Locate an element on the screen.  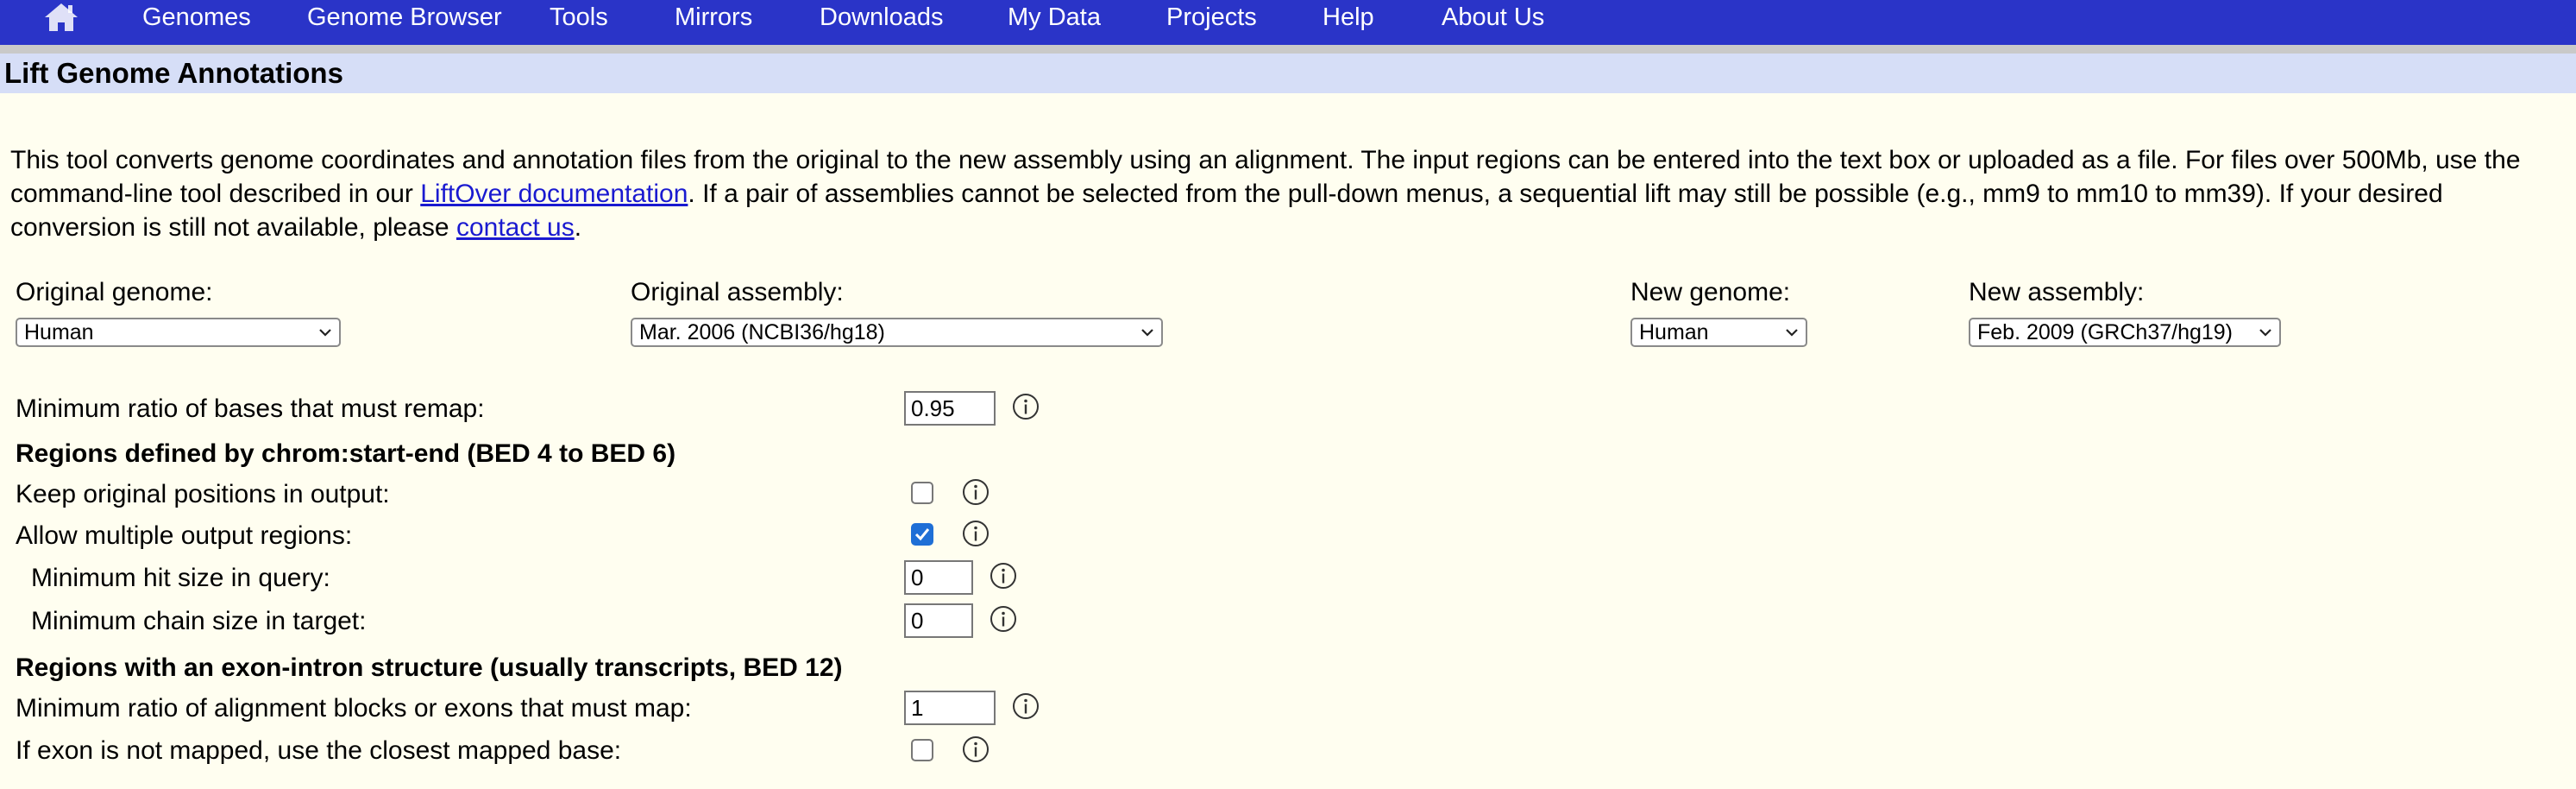
new-genome-select: Human is located at coordinates (1718, 332).